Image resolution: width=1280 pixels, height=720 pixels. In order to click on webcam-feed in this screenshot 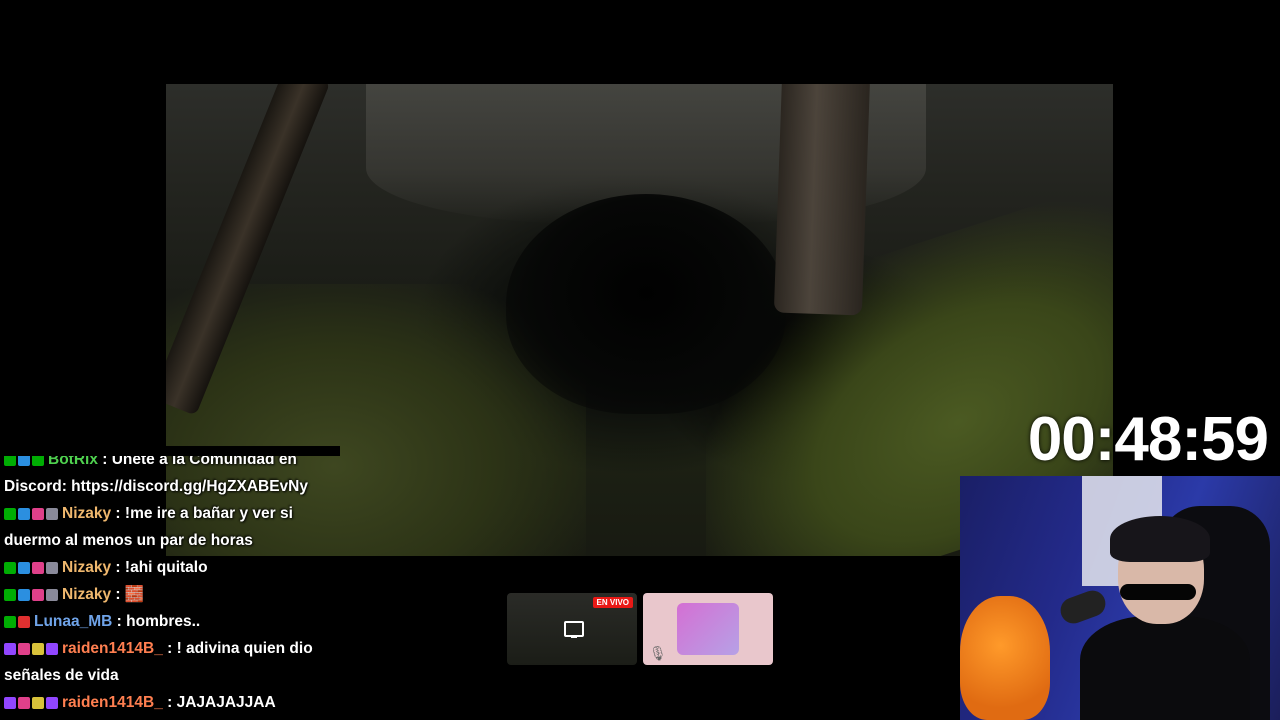, I will do `click(1120, 598)`.